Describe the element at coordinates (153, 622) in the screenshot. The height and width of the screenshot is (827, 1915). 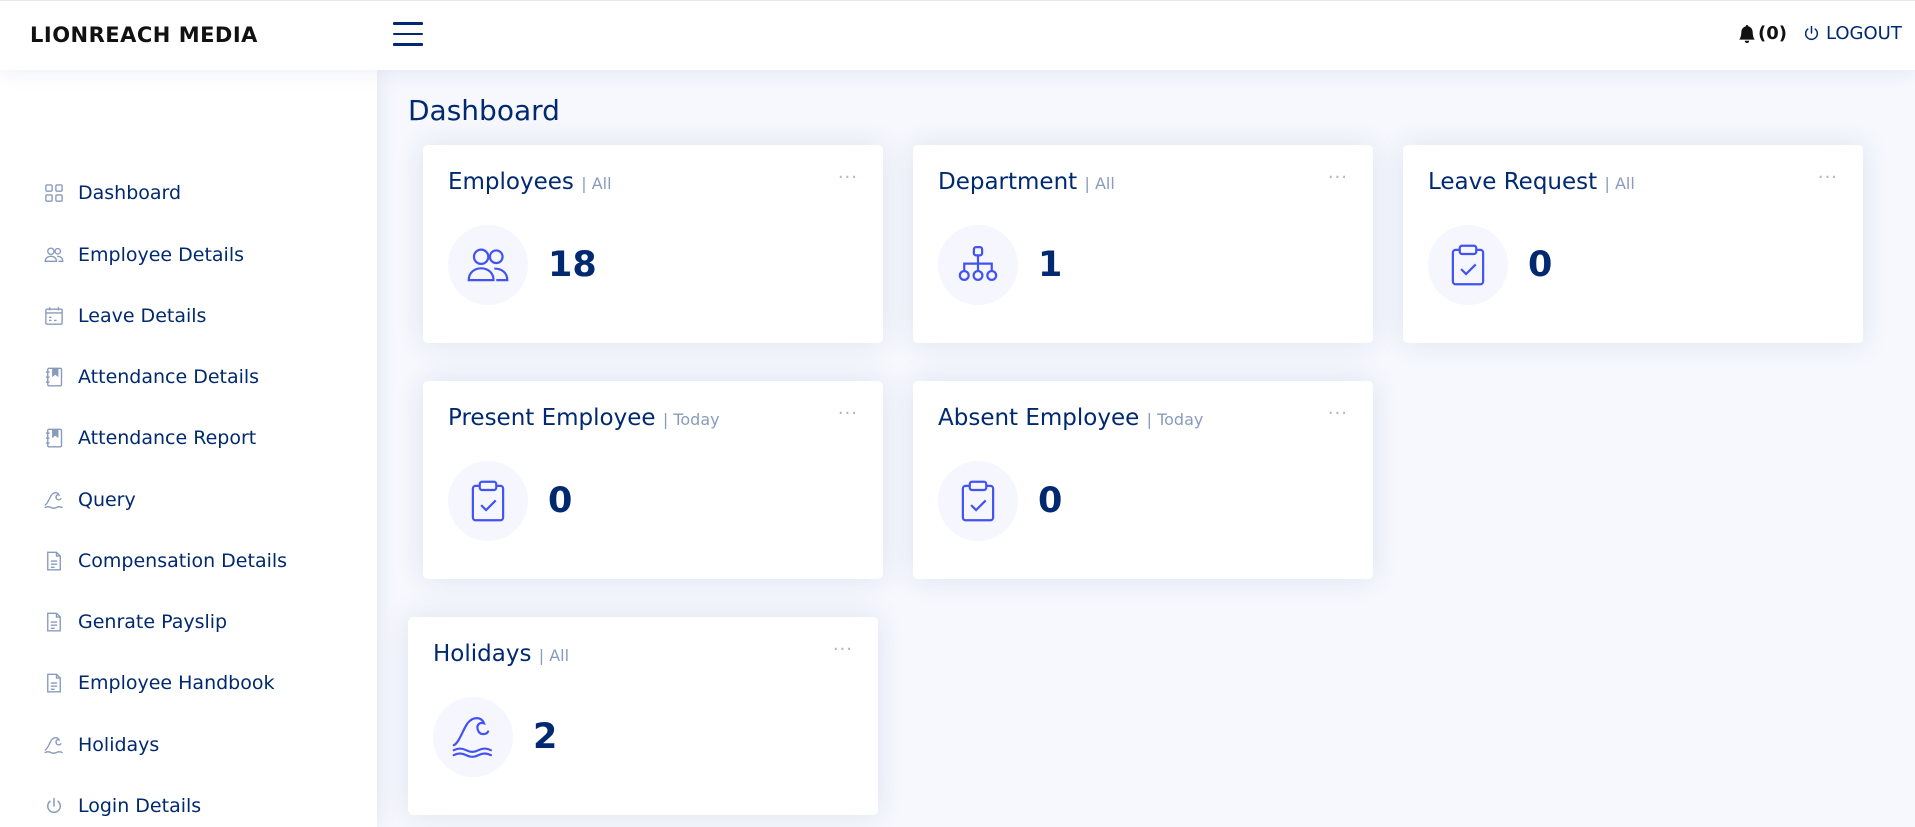
I see `sidebar-item-label: Genrate Payslip` at that location.